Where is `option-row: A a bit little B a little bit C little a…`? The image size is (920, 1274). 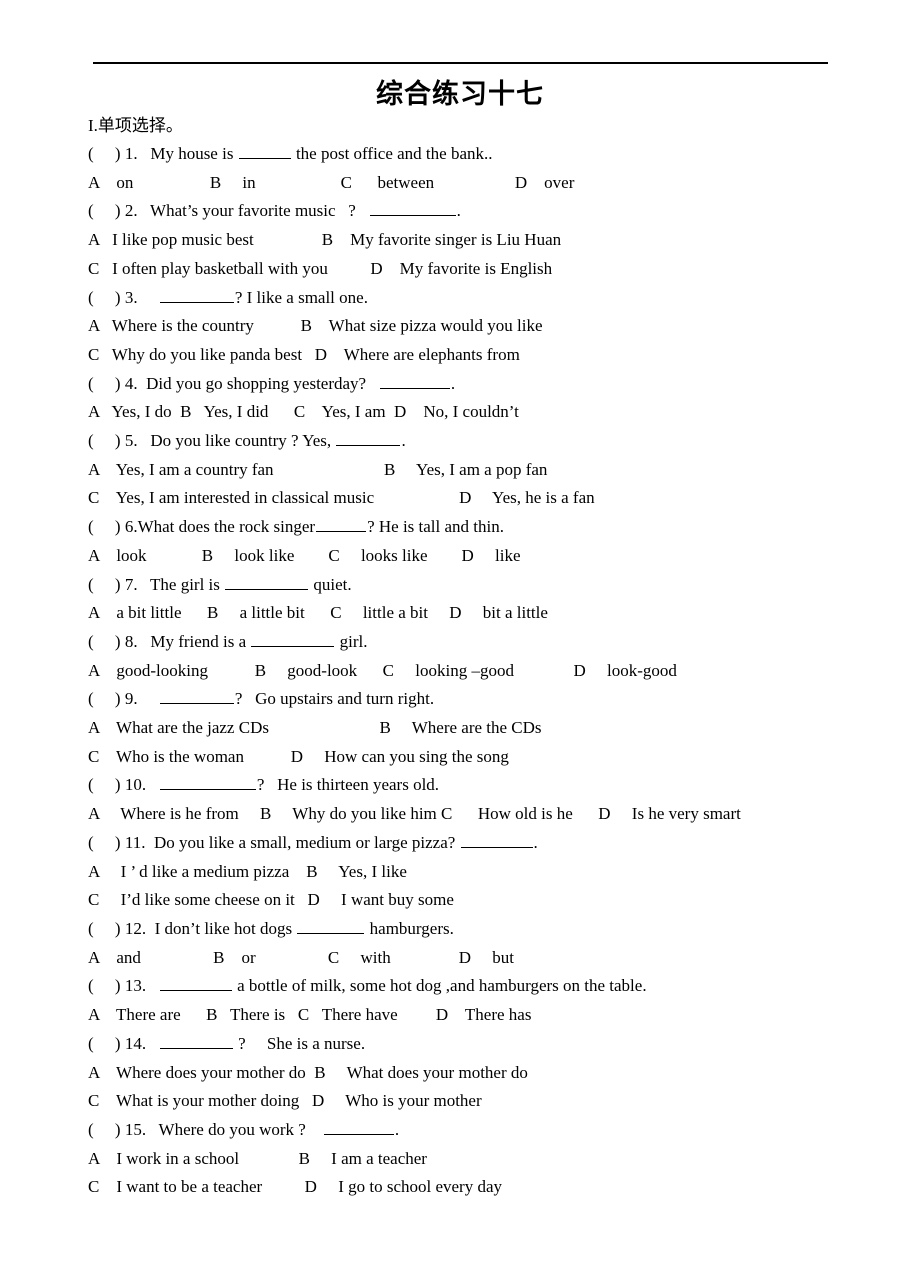 option-row: A a bit little B a little bit C little a… is located at coordinates (488, 613).